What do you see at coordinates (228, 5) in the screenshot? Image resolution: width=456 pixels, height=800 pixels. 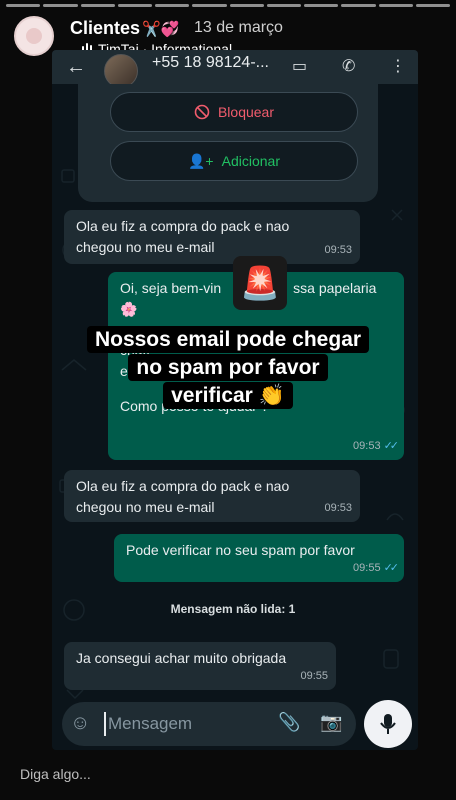 I see `story-progress` at bounding box center [228, 5].